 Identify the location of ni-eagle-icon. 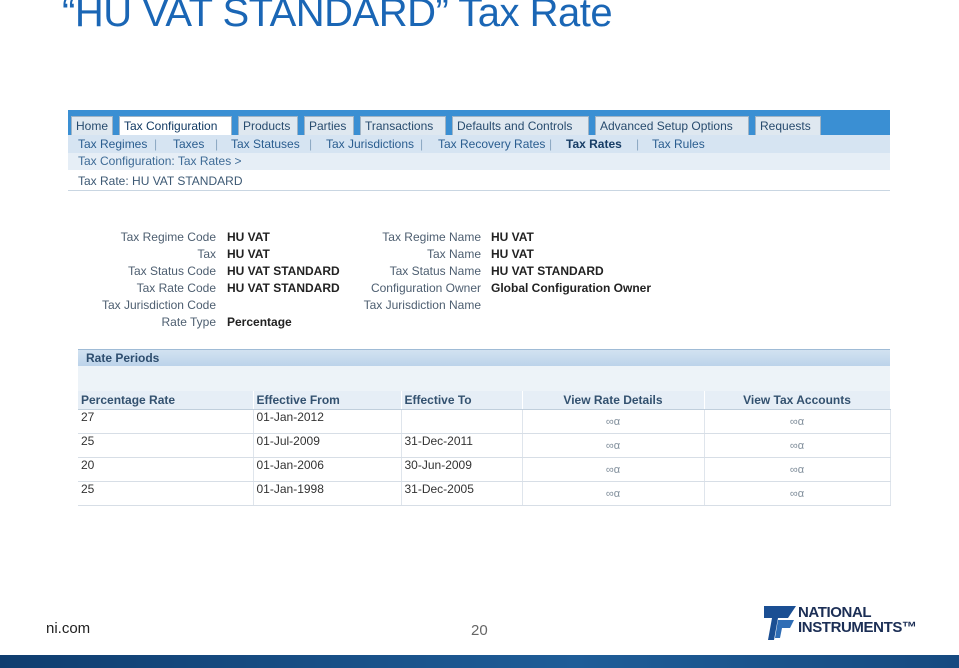
(780, 623).